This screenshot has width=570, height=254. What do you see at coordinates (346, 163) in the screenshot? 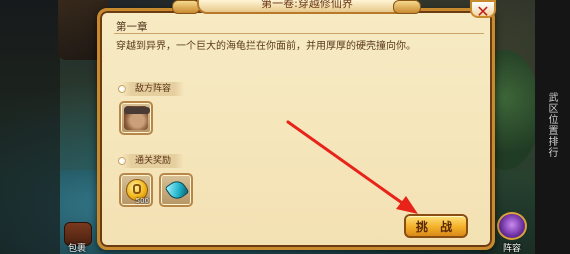
I see `arrow-shaft` at bounding box center [346, 163].